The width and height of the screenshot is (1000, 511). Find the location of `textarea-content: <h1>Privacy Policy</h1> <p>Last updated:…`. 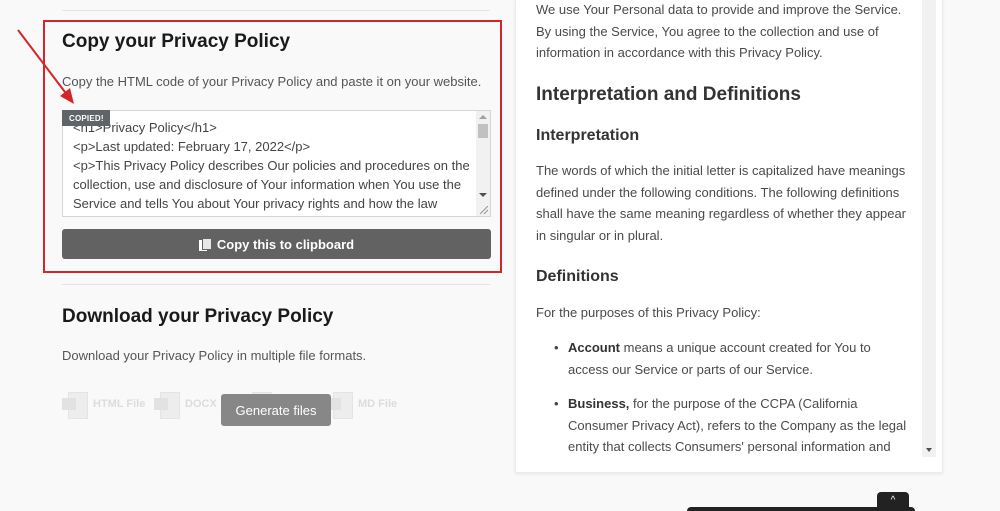

textarea-content: <h1>Privacy Policy</h1> <p>Last updated:… is located at coordinates (273, 165).